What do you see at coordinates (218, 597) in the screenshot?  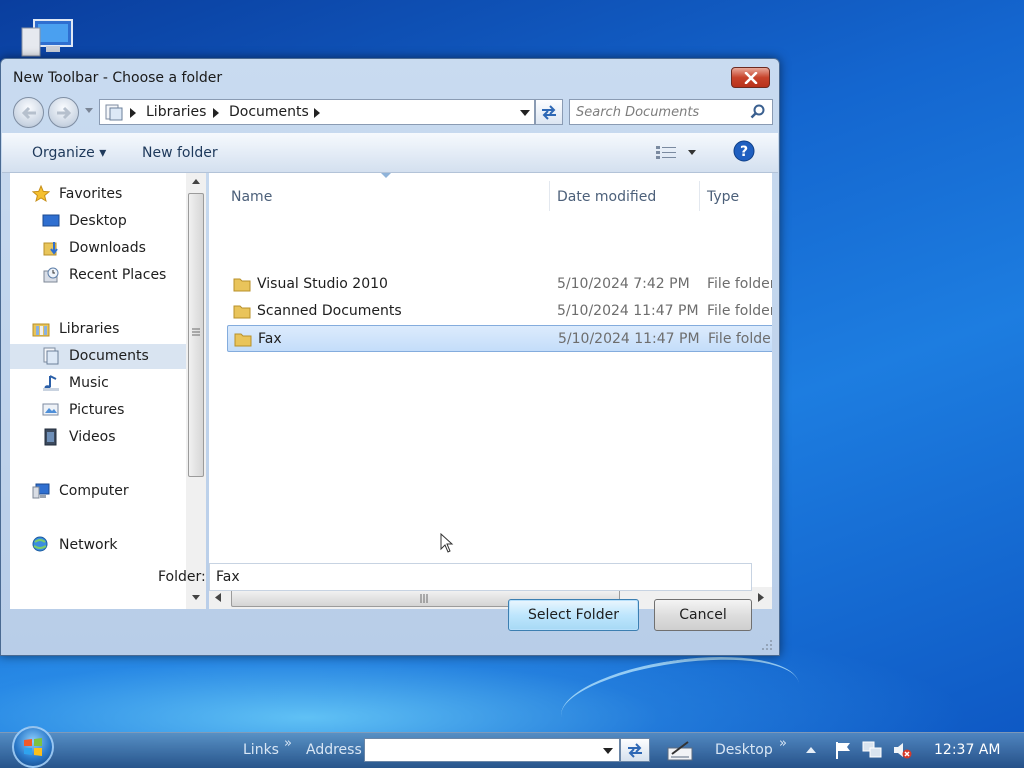 I see `scroll-left-icon` at bounding box center [218, 597].